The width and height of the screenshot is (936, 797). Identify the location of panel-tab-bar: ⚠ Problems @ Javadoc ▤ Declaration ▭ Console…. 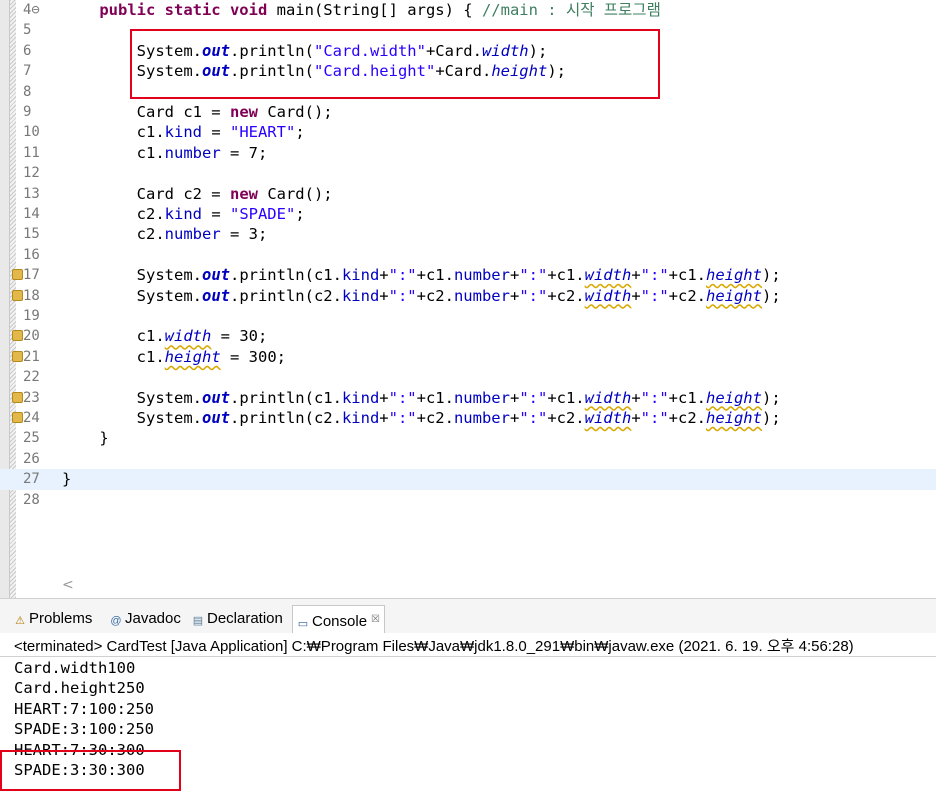
(468, 616).